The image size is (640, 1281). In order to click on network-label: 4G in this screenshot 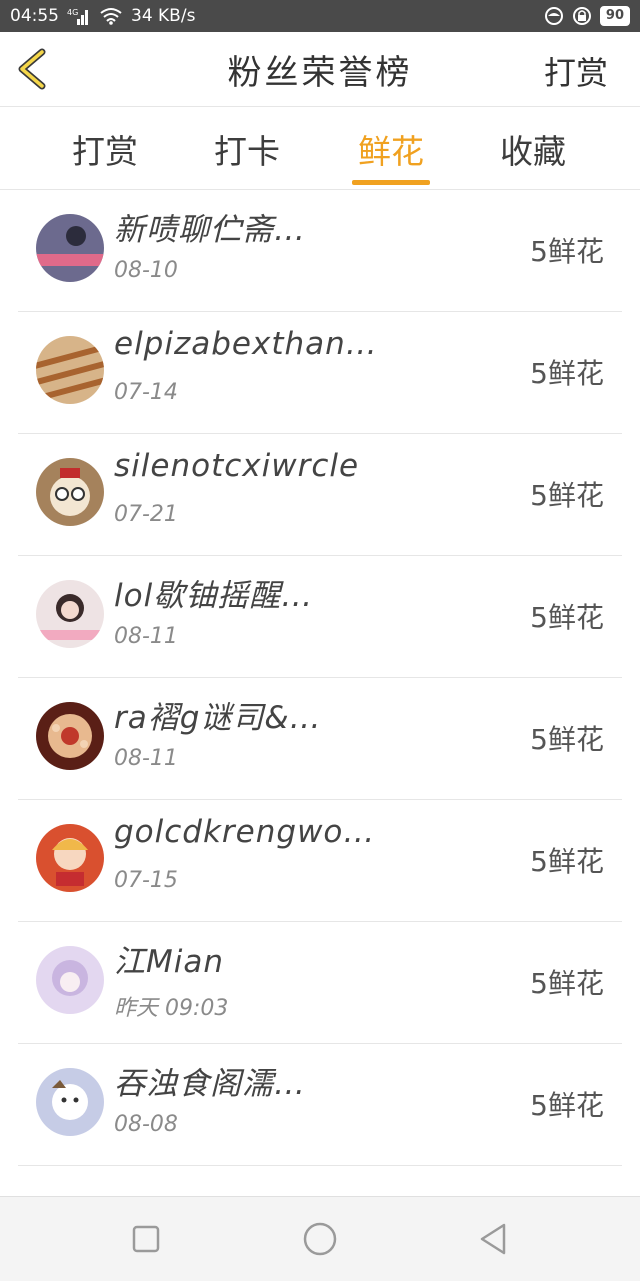, I will do `click(72, 12)`.